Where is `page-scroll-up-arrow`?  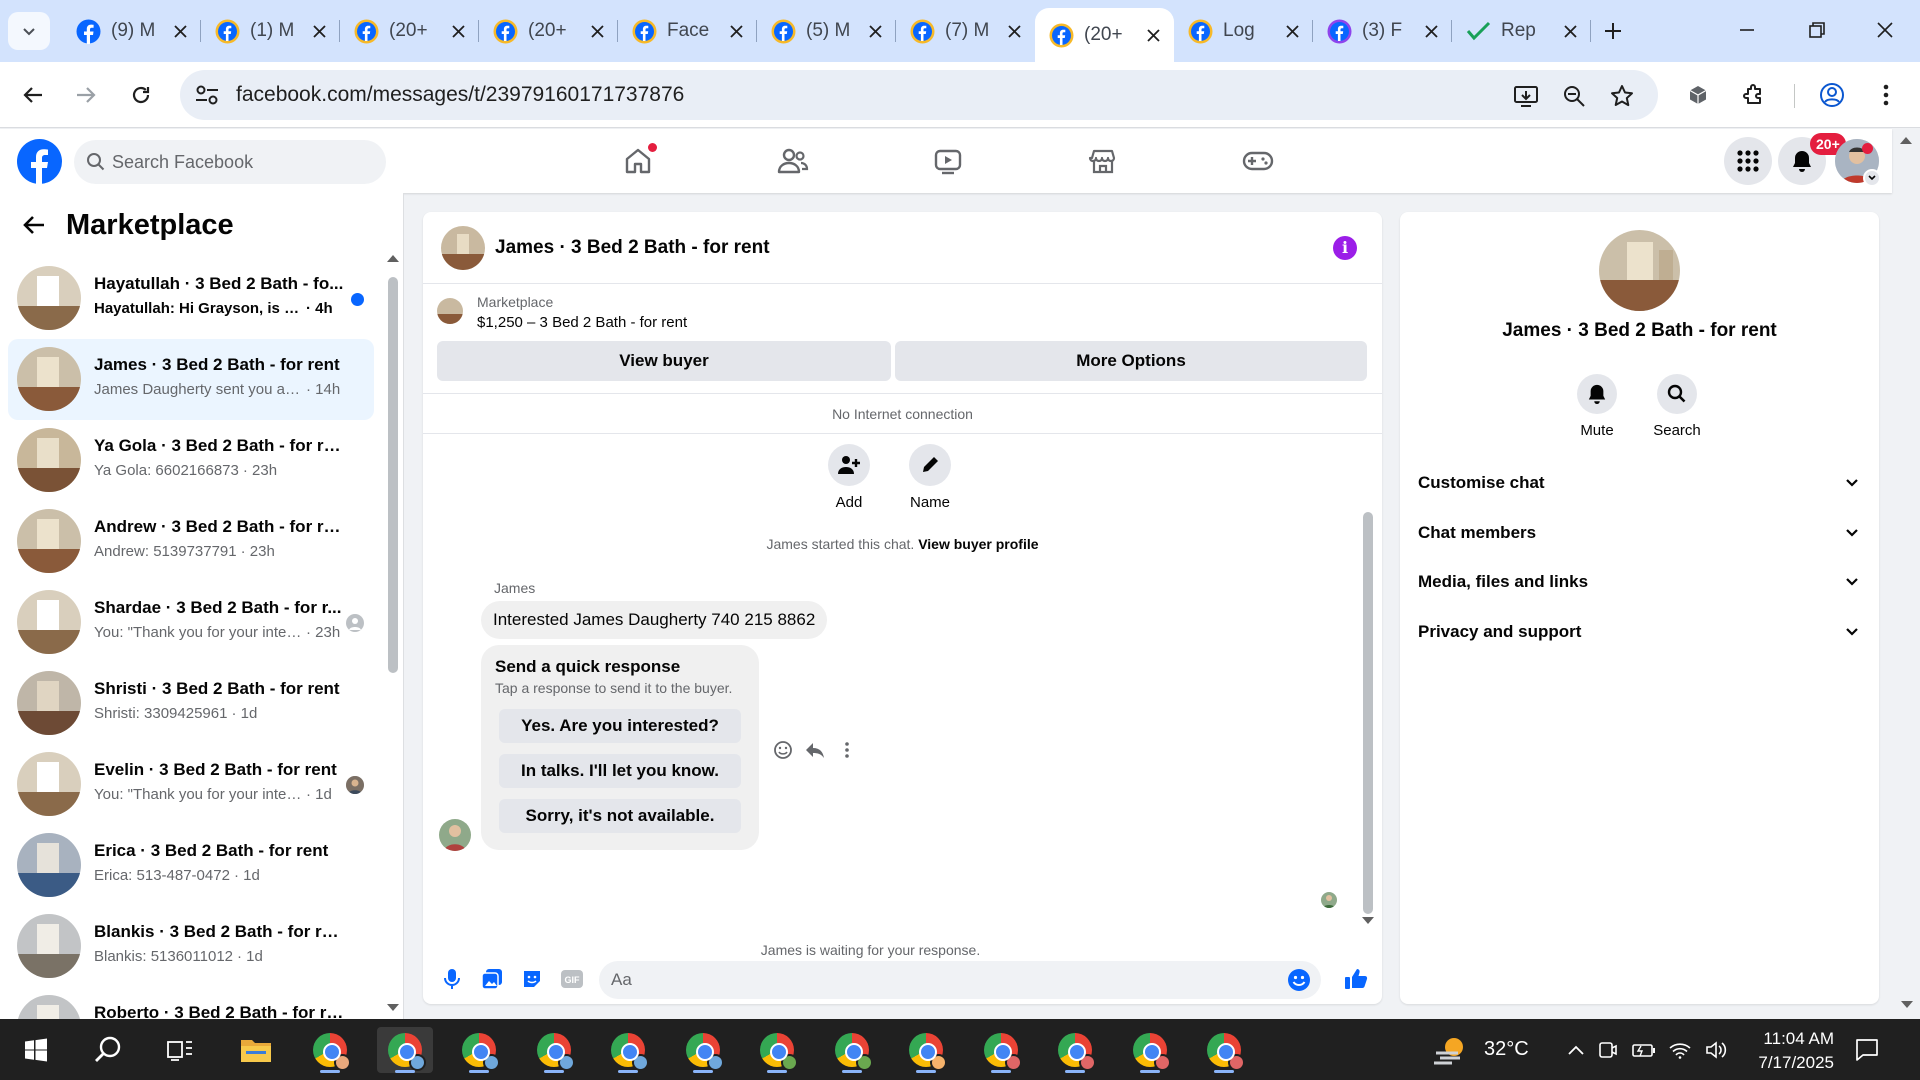 page-scroll-up-arrow is located at coordinates (1906, 140).